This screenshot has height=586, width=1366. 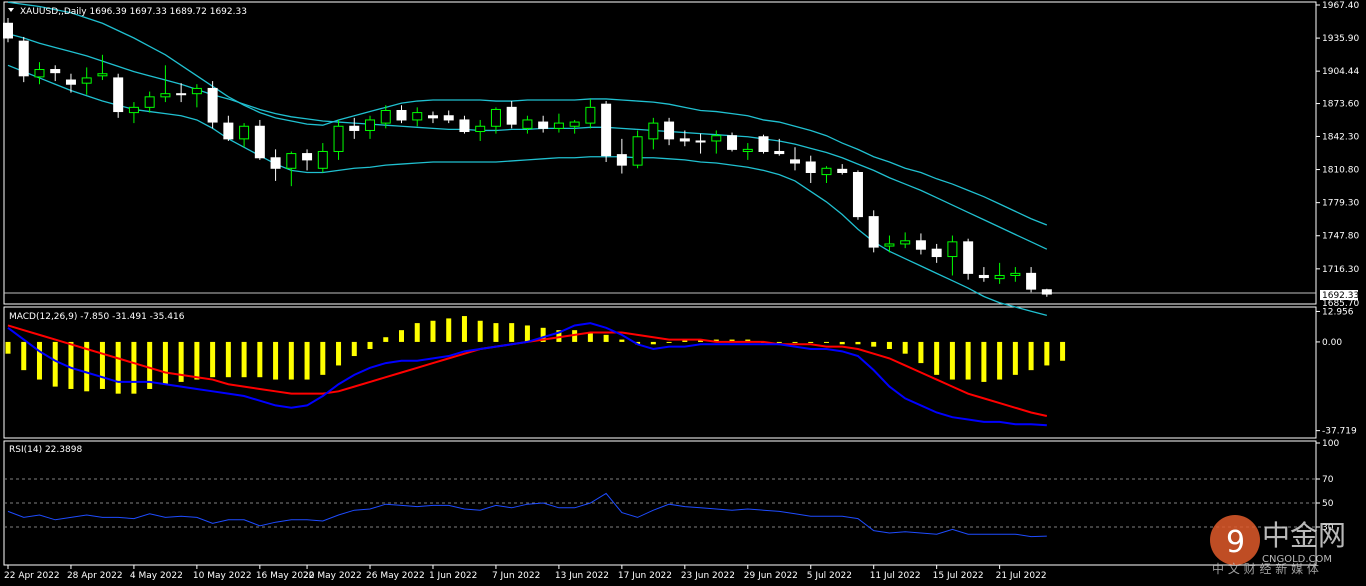 I want to click on price-tick-label: 1842.30, so click(x=1340, y=137).